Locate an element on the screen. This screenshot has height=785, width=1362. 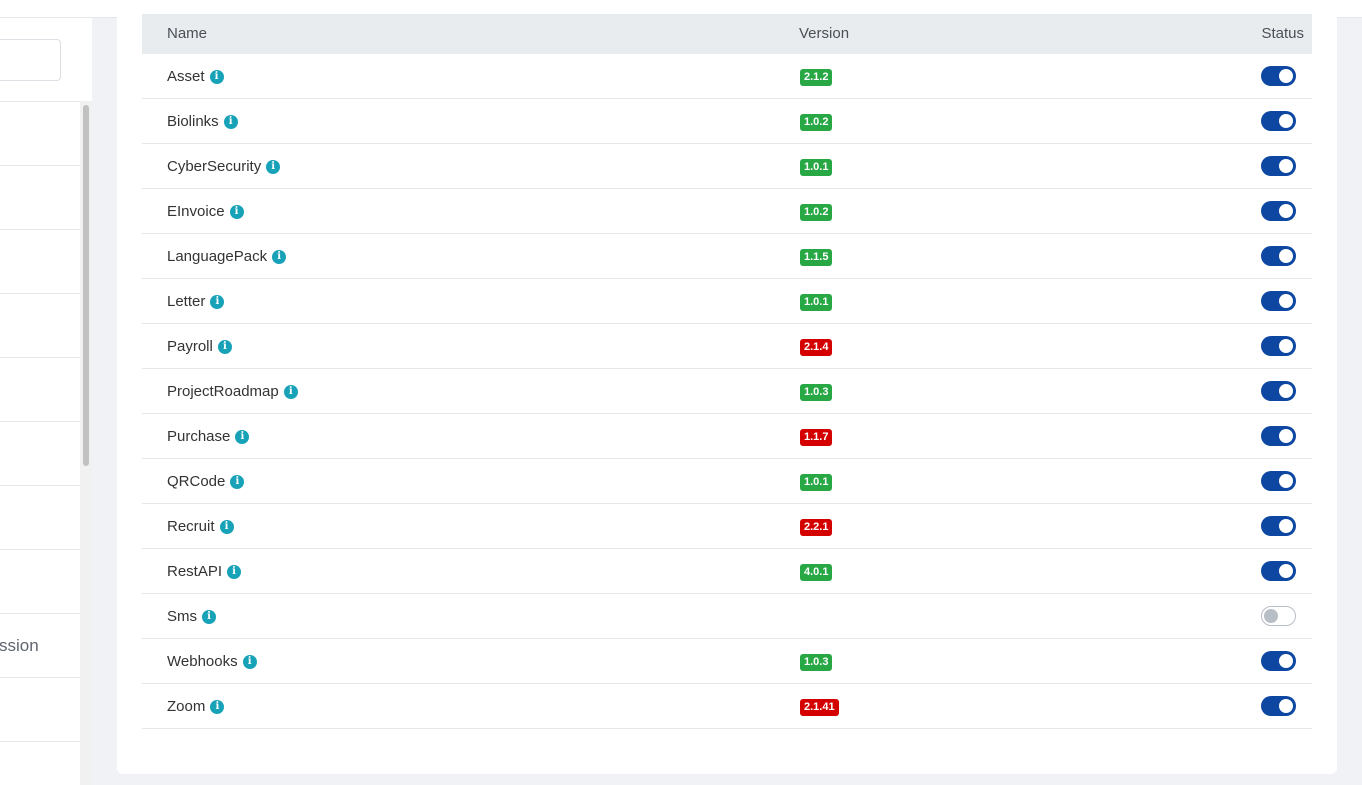
version-badge: 2.1.2 is located at coordinates (816, 77).